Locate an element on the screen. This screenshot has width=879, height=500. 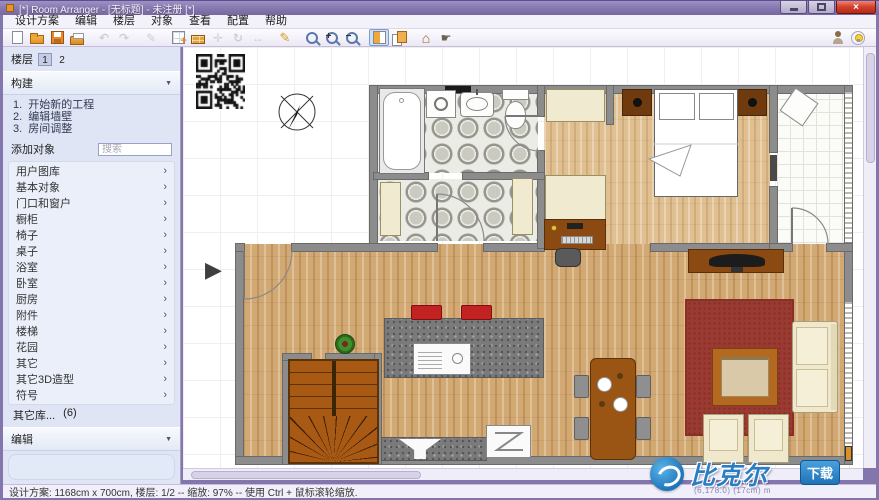
maximize-button is located at coordinates (821, 7).